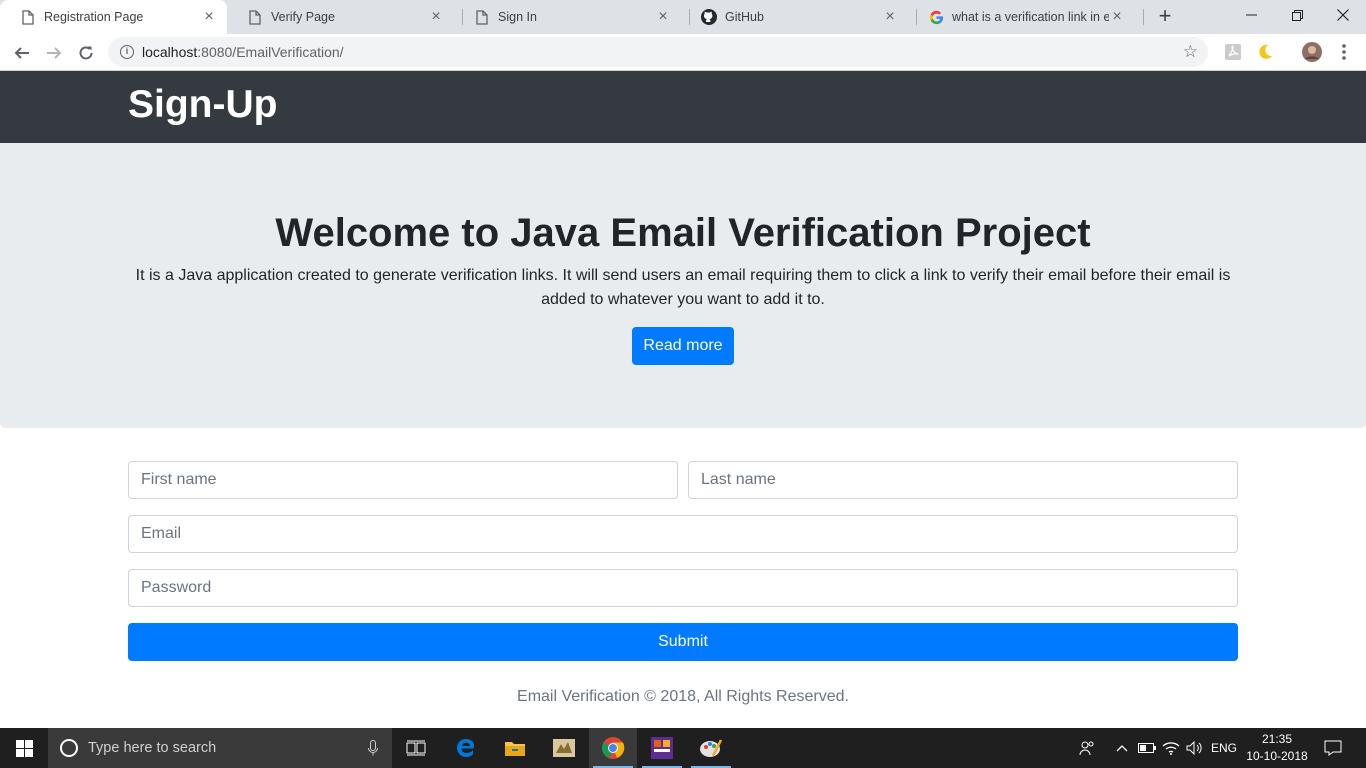 This screenshot has width=1366, height=768. I want to click on edge-browser-icon, so click(466, 748).